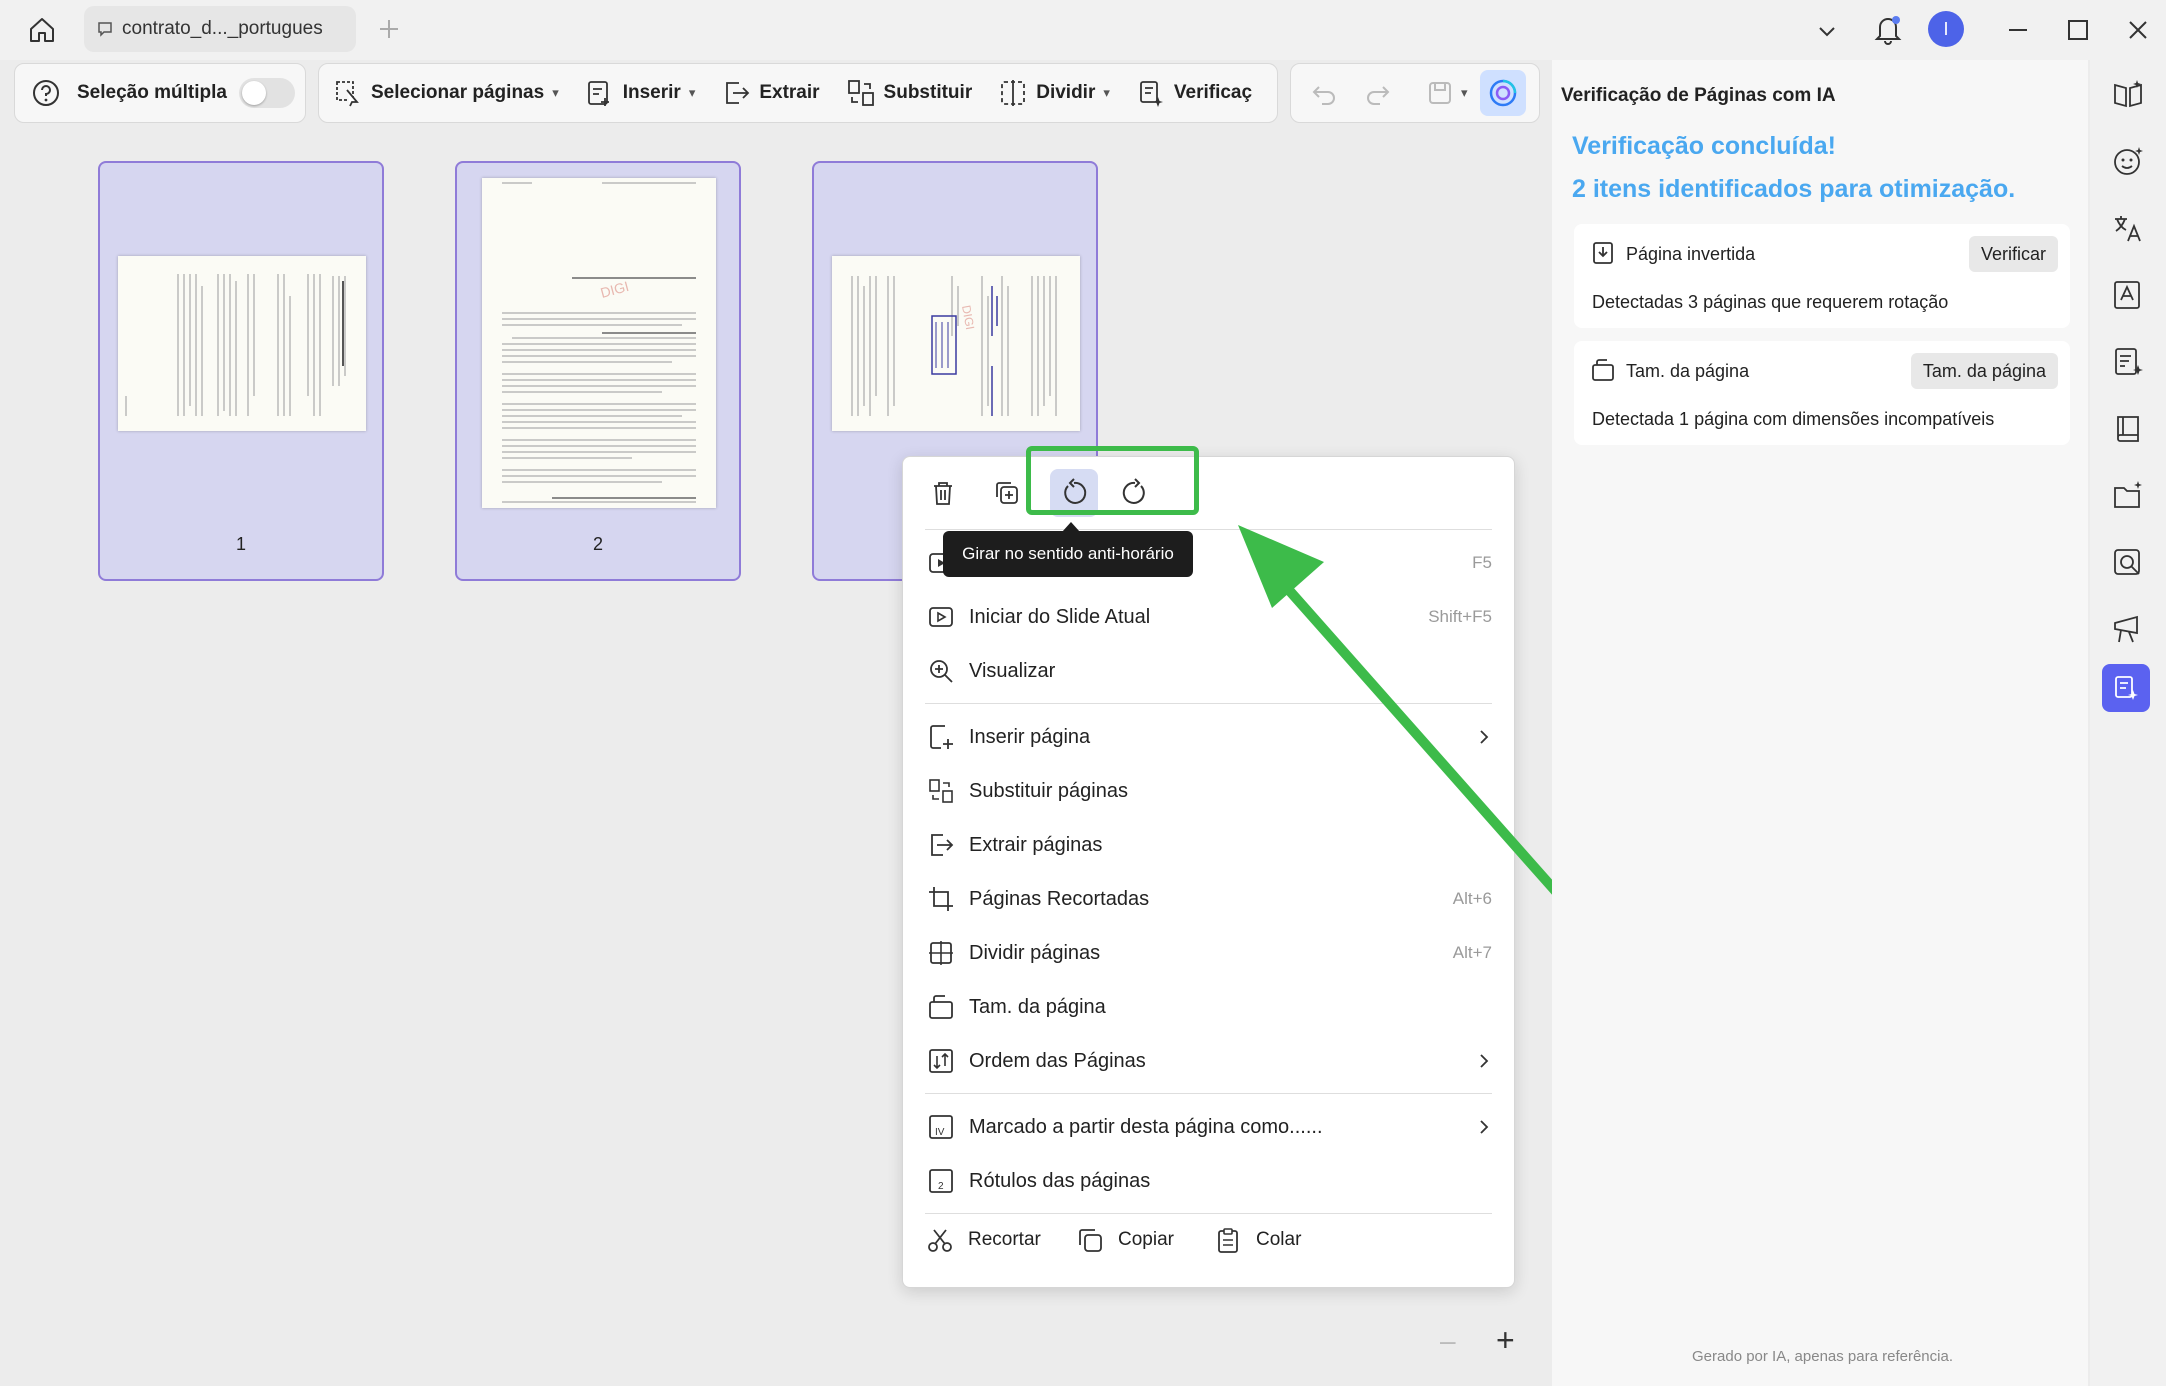 This screenshot has width=2166, height=1386. Describe the element at coordinates (1060, 1180) in the screenshot. I see `menu-item-label: Rótulos das páginas` at that location.